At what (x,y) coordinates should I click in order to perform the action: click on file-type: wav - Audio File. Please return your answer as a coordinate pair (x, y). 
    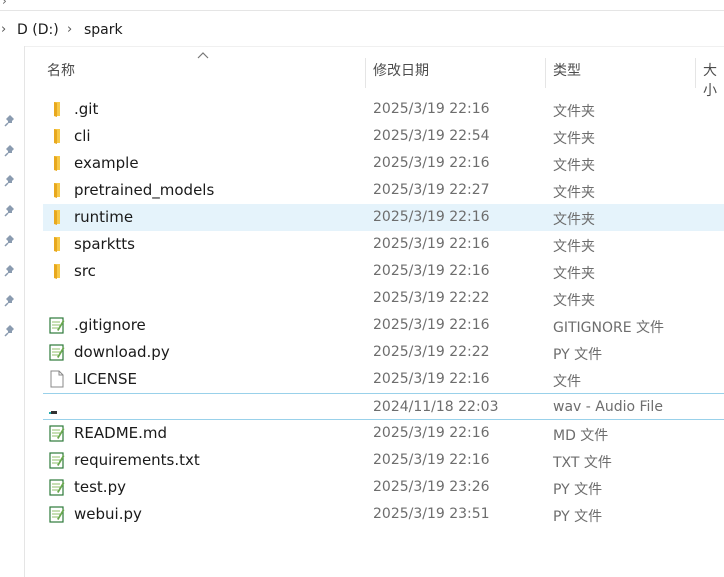
    Looking at the image, I should click on (608, 407).